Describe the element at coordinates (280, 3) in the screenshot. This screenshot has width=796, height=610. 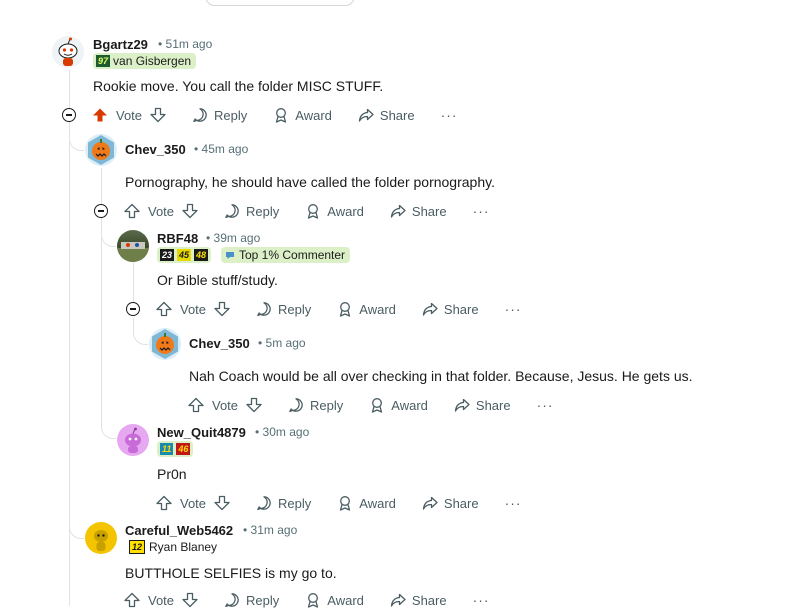
I see `top-partial-box` at that location.